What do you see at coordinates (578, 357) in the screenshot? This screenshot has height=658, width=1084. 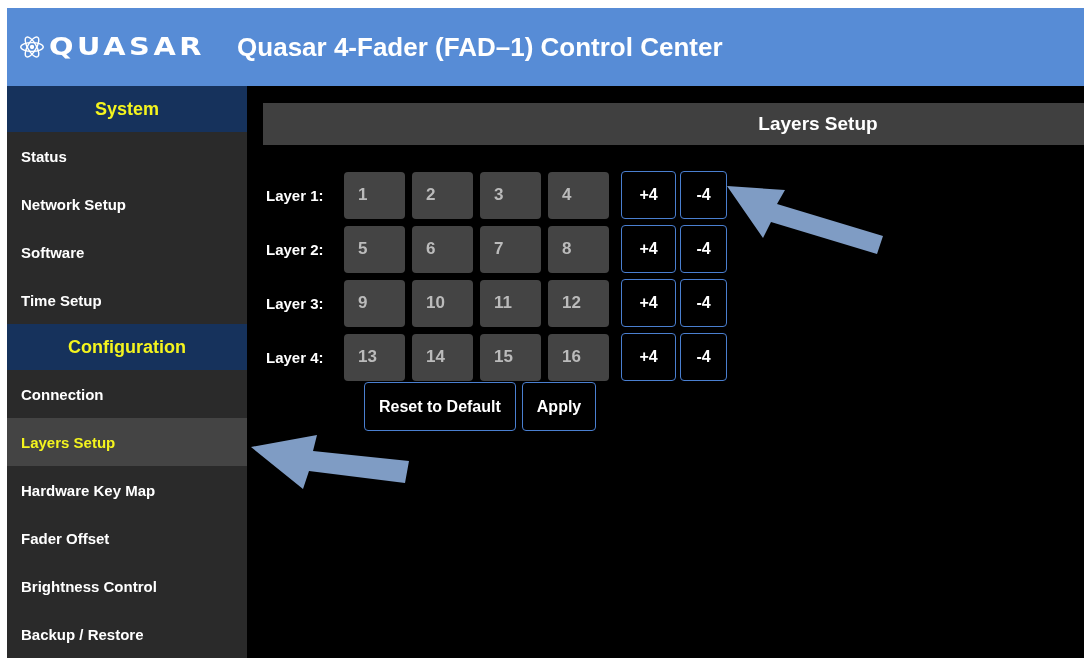 I see `fader-field: 16` at bounding box center [578, 357].